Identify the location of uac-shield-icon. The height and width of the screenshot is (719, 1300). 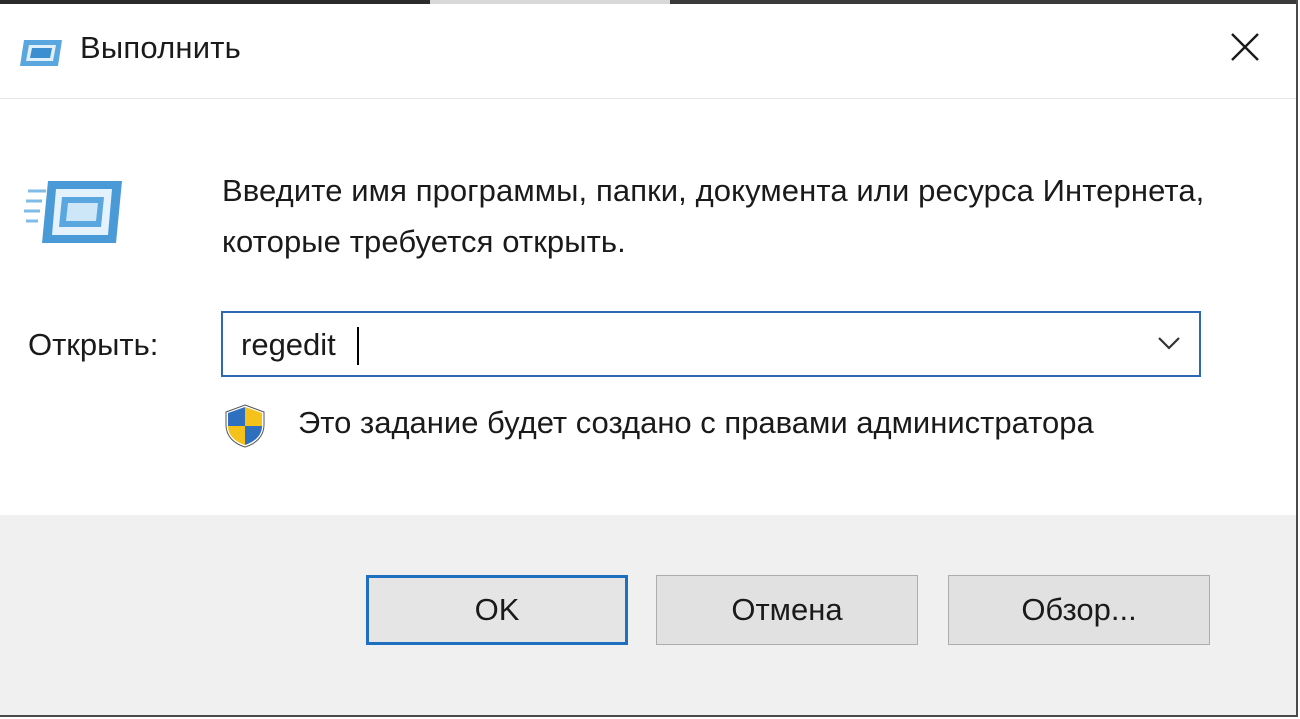
(245, 426).